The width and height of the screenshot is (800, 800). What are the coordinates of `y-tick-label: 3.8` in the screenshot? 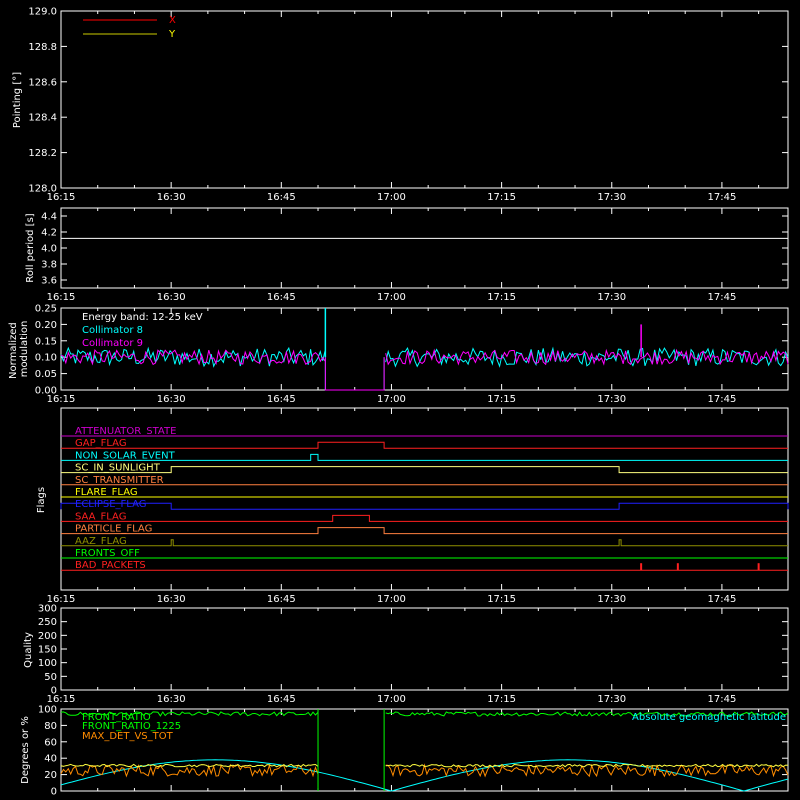 It's located at (49, 265).